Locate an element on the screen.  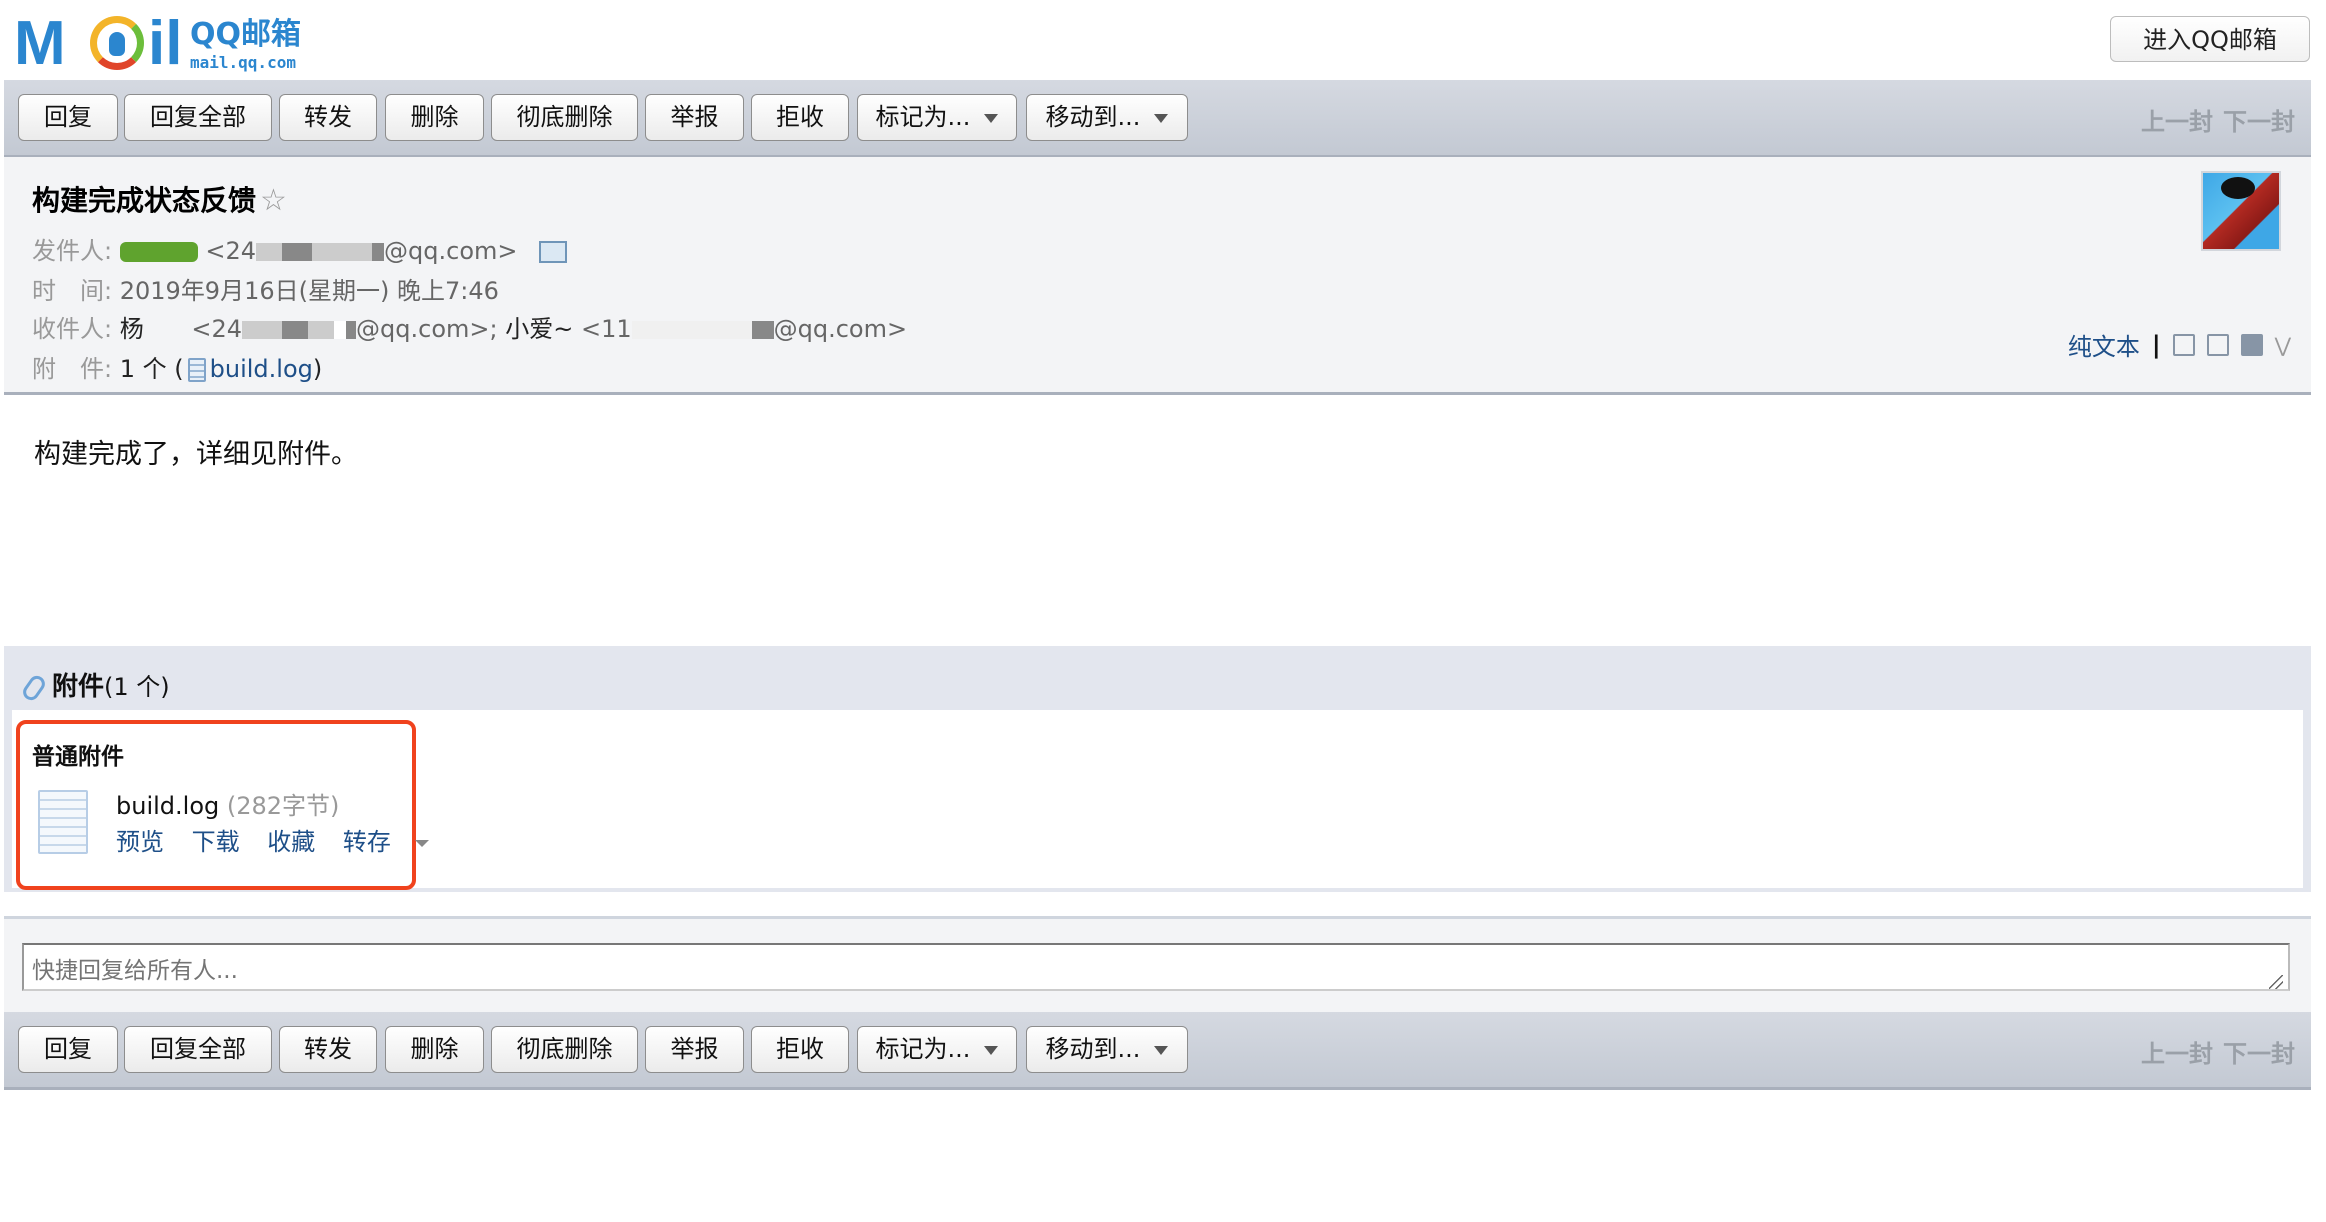
attachments-title: 附件 is located at coordinates (78, 687).